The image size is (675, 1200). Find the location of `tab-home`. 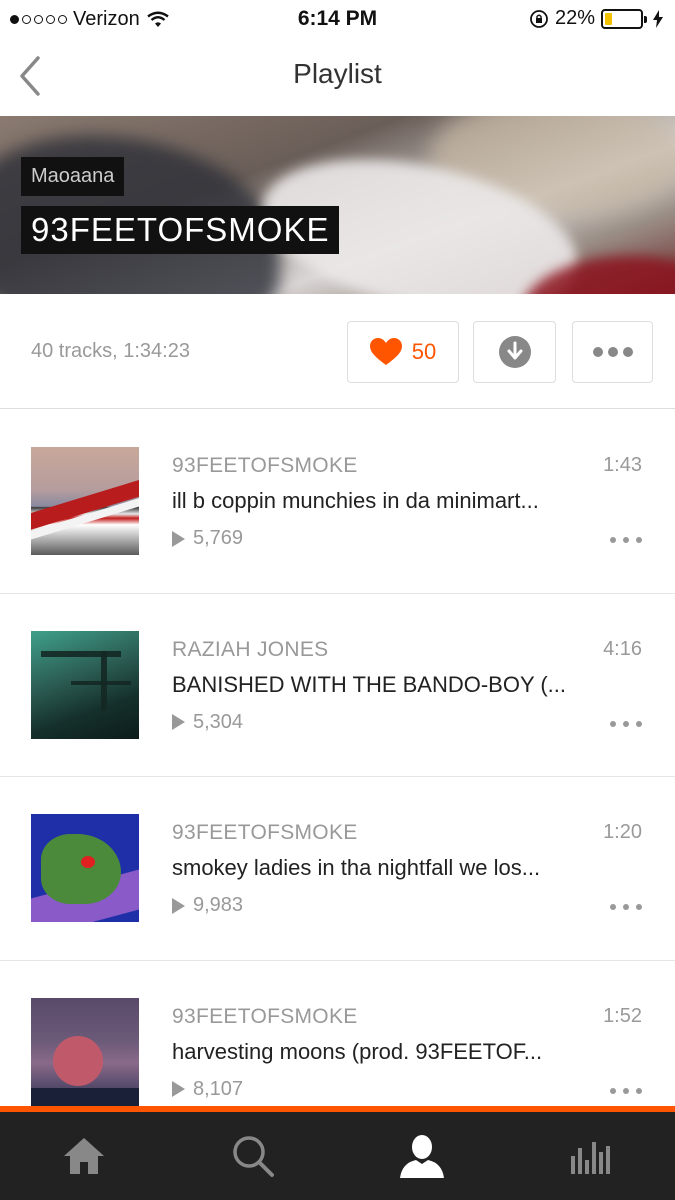

tab-home is located at coordinates (84, 1156).